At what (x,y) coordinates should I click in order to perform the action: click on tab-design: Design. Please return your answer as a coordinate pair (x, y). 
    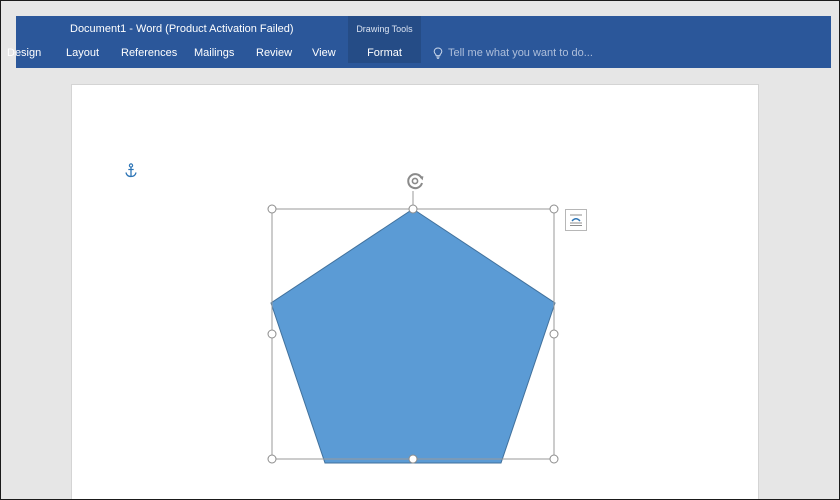
    Looking at the image, I should click on (24, 53).